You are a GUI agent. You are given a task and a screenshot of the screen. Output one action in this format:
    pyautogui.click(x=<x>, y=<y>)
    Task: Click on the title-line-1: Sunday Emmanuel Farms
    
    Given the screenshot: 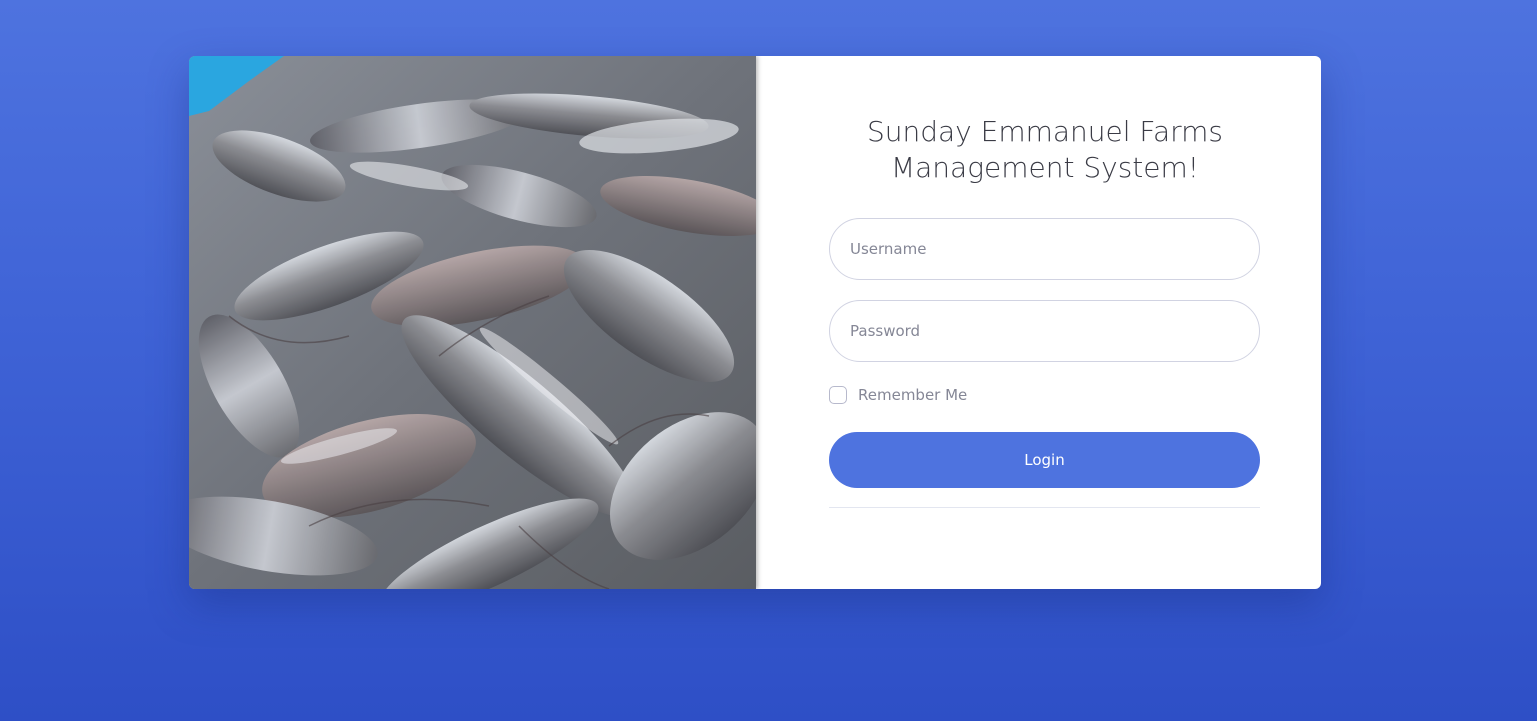 What is the action you would take?
    pyautogui.click(x=1045, y=131)
    